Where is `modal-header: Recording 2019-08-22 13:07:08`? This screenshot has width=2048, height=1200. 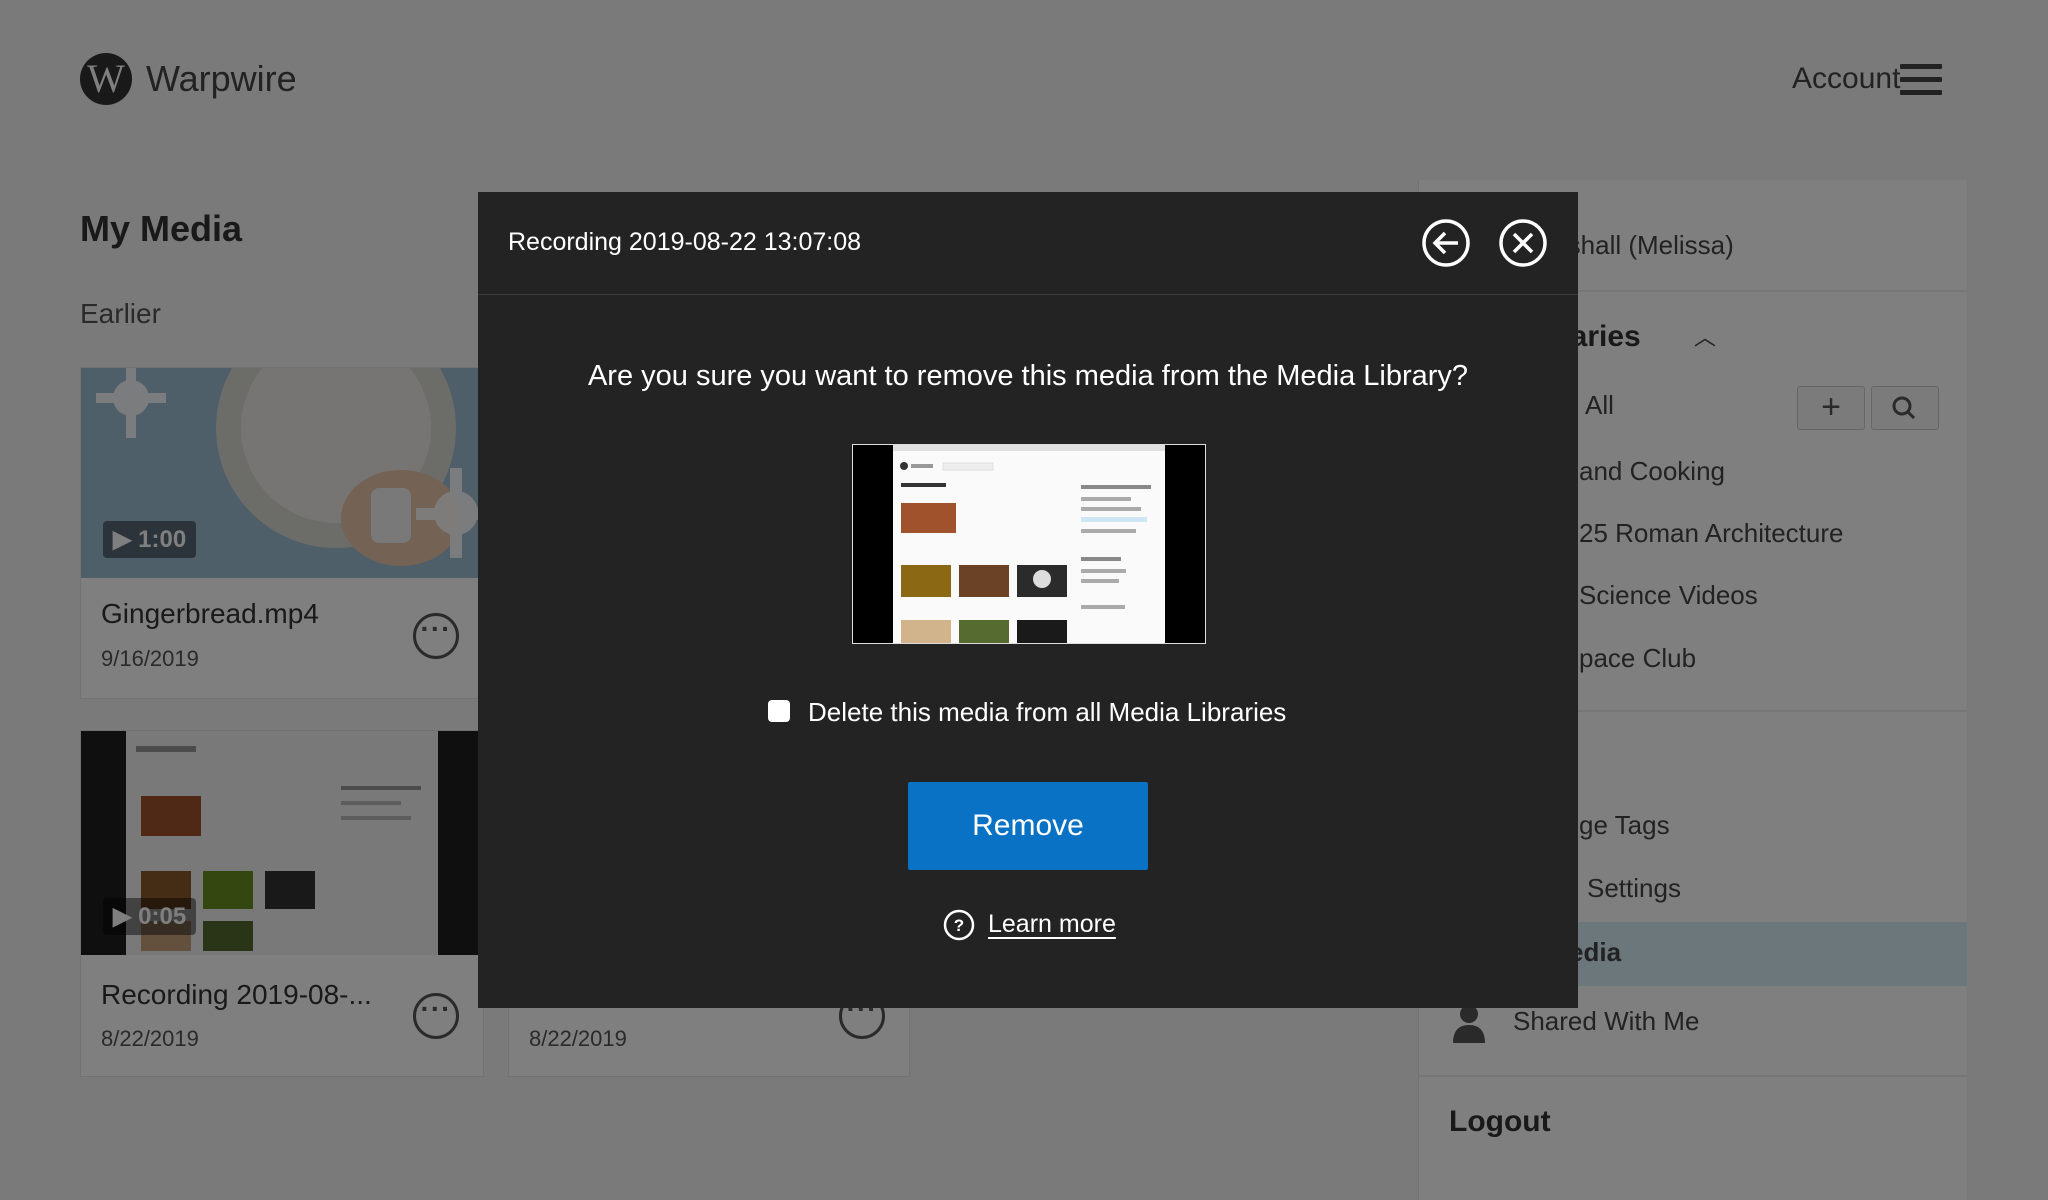
modal-header: Recording 2019-08-22 13:07:08 is located at coordinates (1028, 243).